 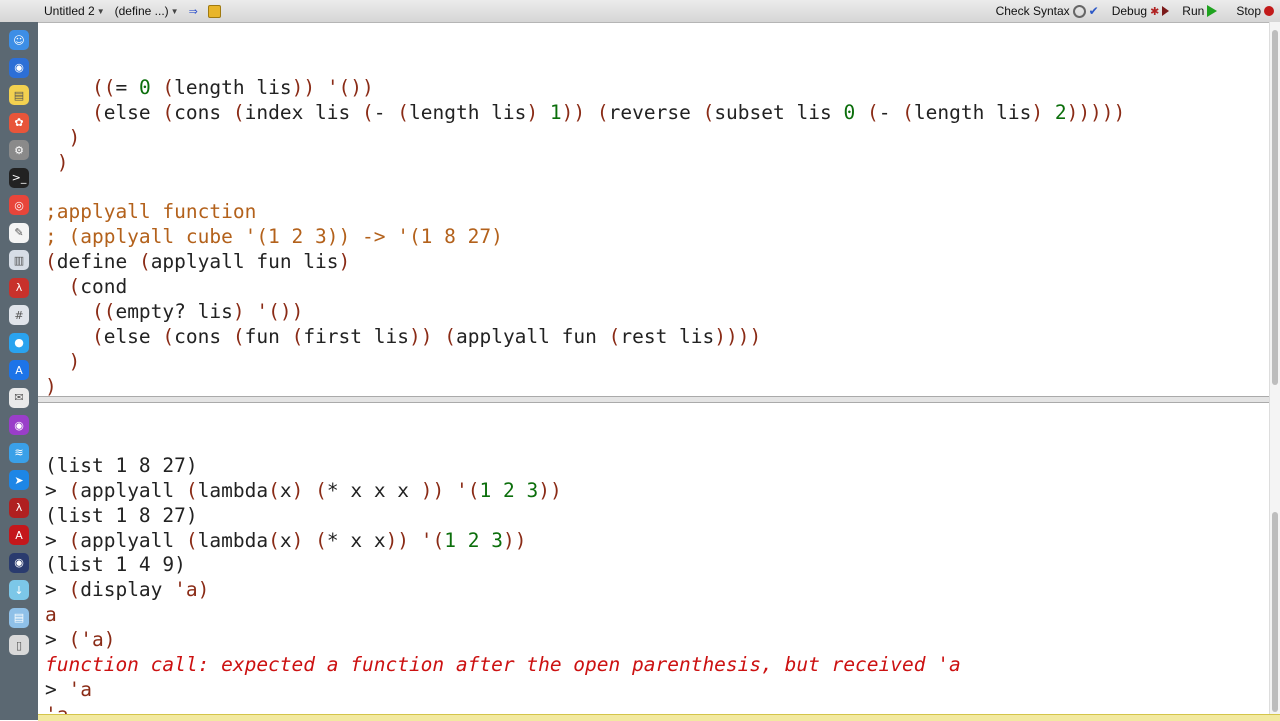 I want to click on code-token: )), so click(x=432, y=490).